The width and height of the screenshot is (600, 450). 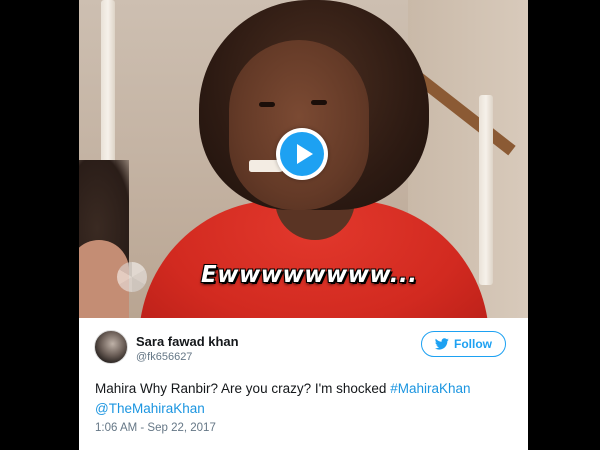 I want to click on play-icon, so click(x=302, y=154).